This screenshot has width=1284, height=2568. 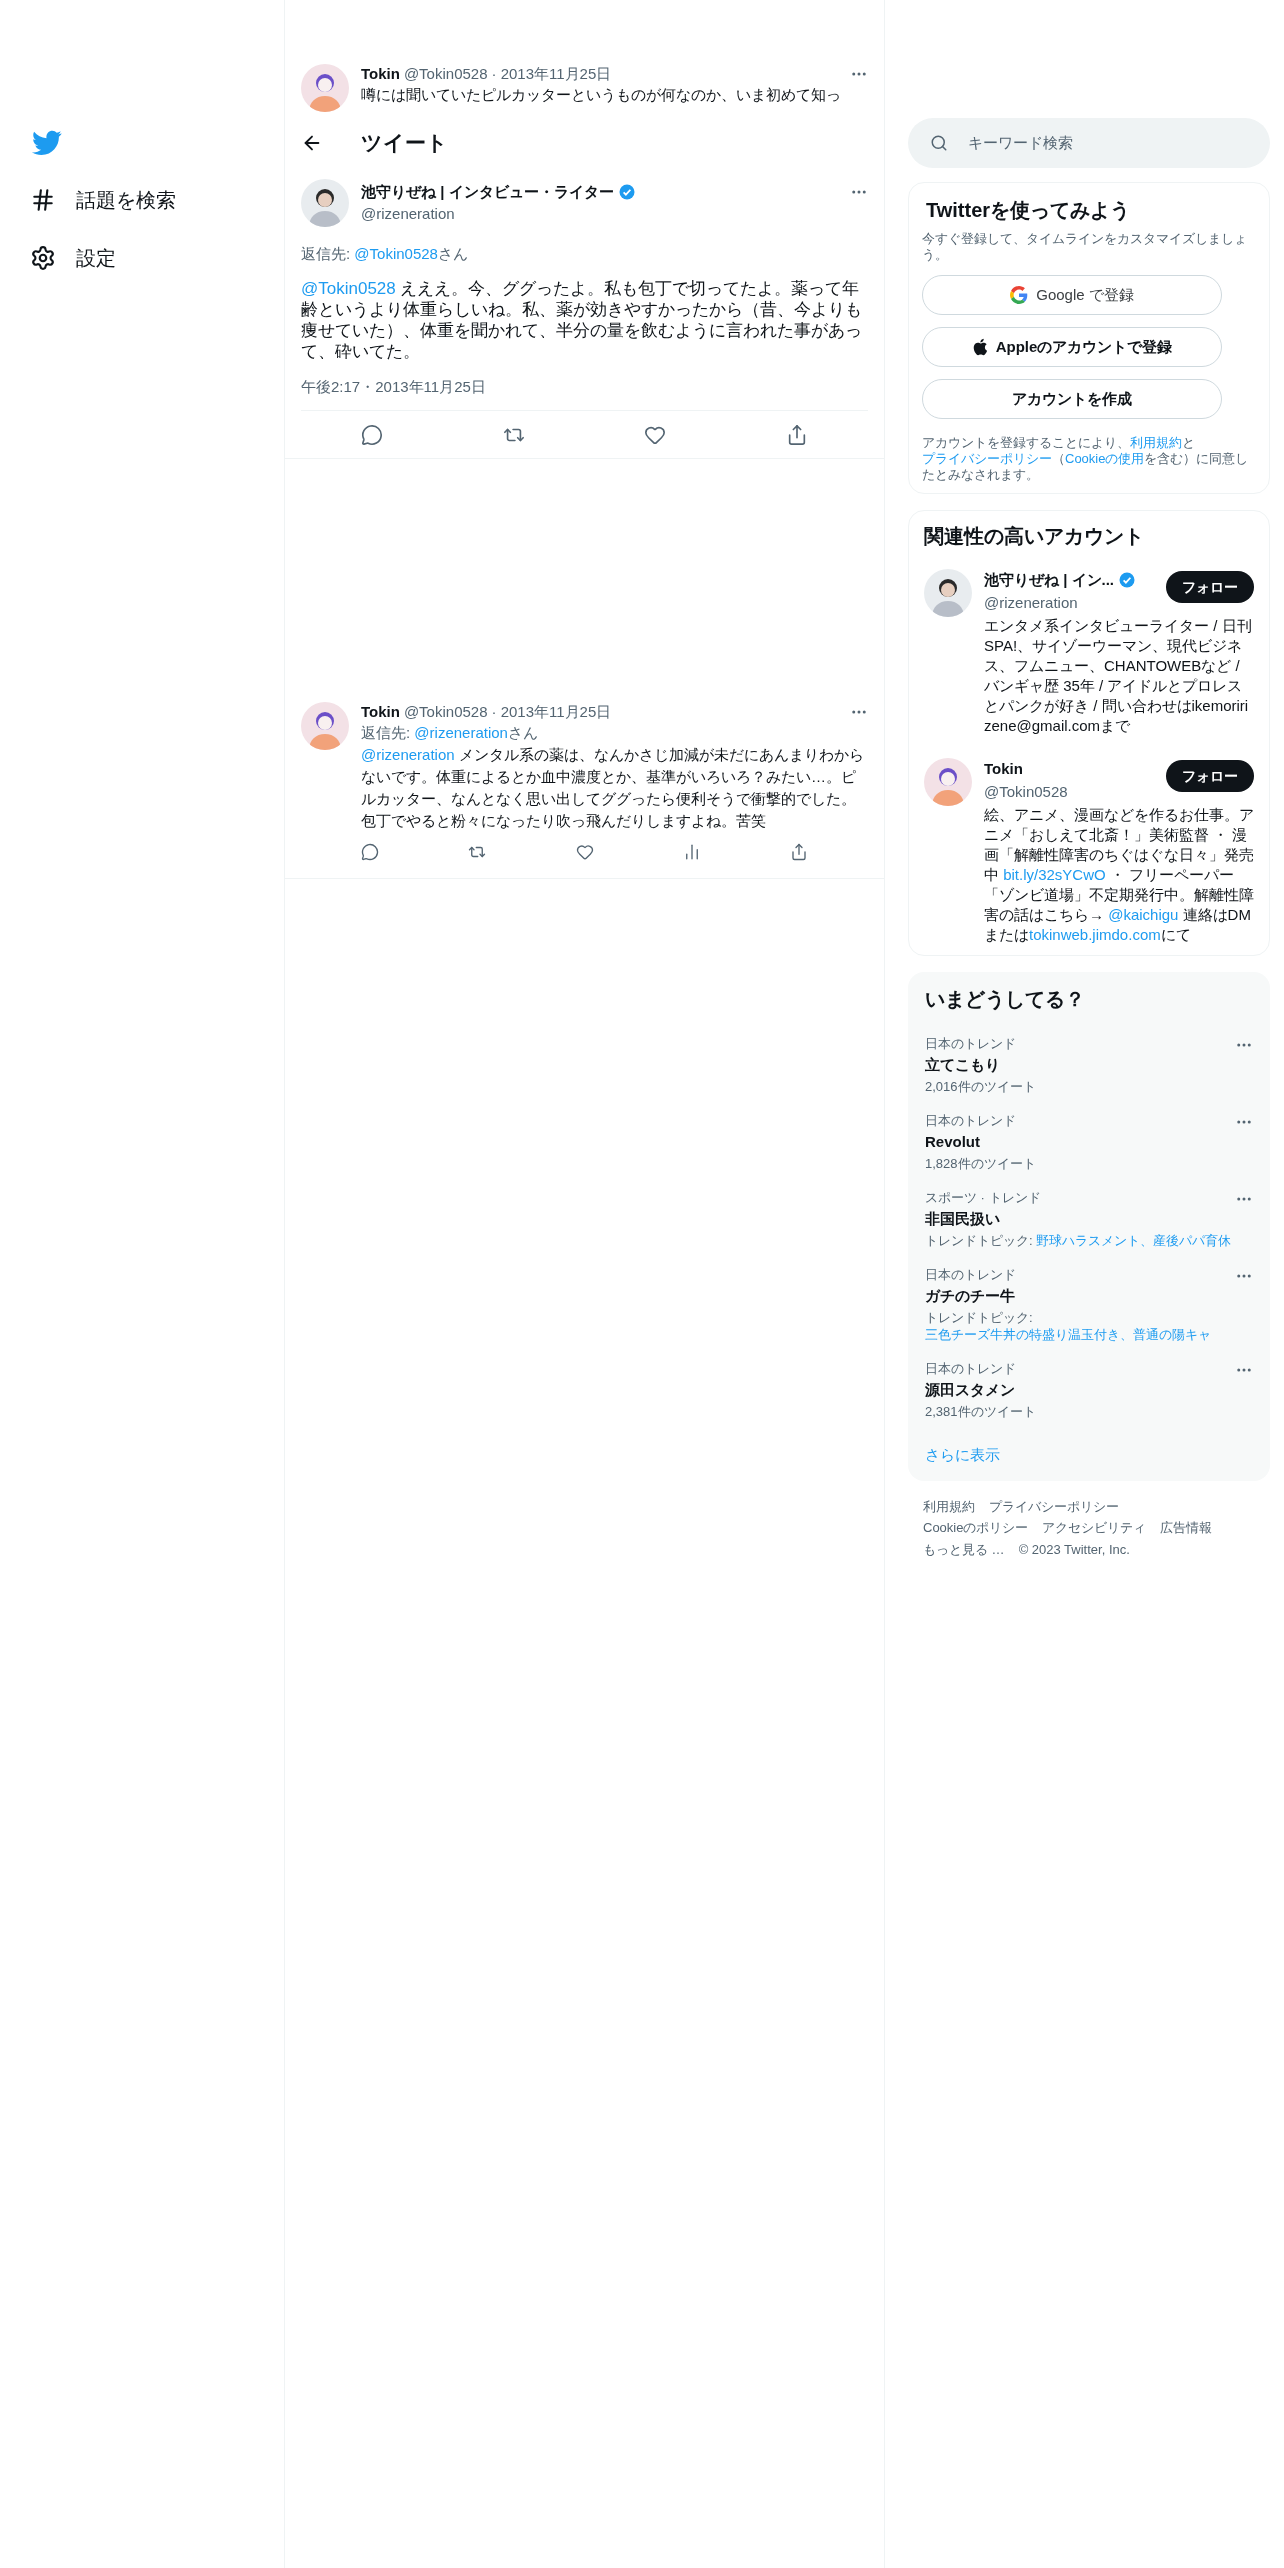 I want to click on account-bio: エンタメ系インタビューライター / 日刊SPA!、サイゾーウーマン、現代ビジネス、フムニュー、CHANTOWEBなど / バンギャ歴 35年 / アイドルとプロレスとパンクが好き / 問い合わせはikemoririzene@gmail.comまで, so click(x=1118, y=676).